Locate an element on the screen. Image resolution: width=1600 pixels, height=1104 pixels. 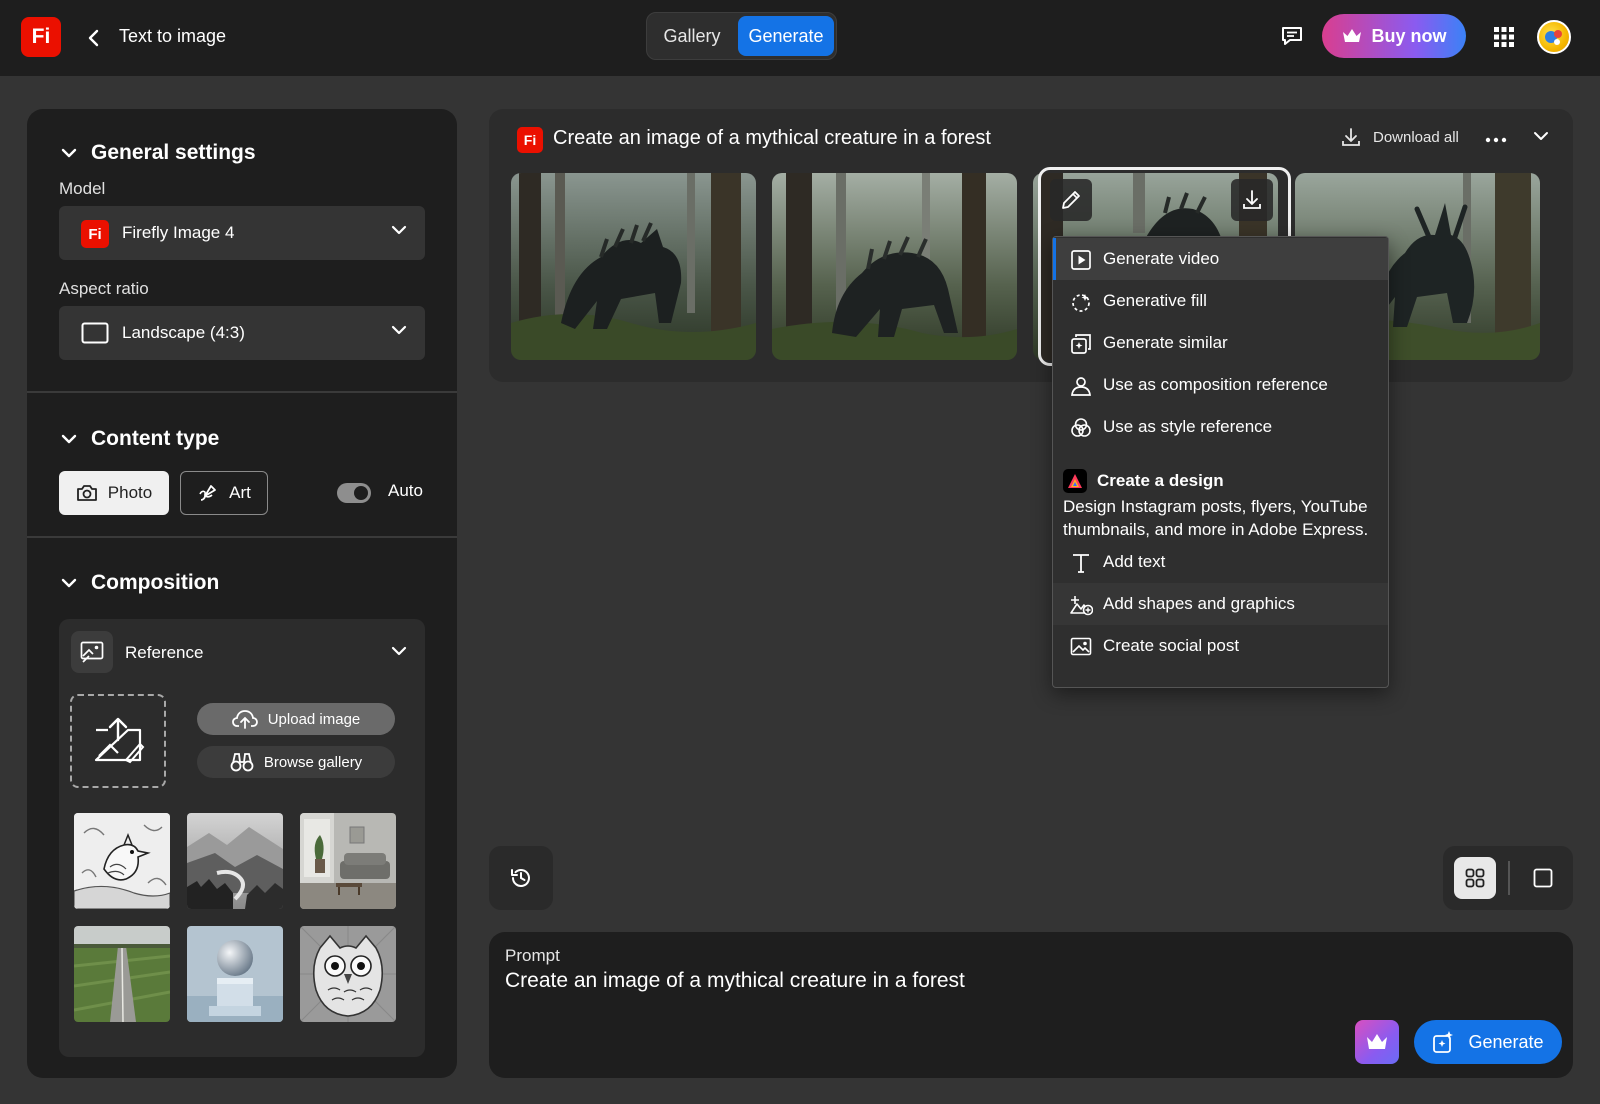
reference-chevron-icon is located at coordinates (399, 651).